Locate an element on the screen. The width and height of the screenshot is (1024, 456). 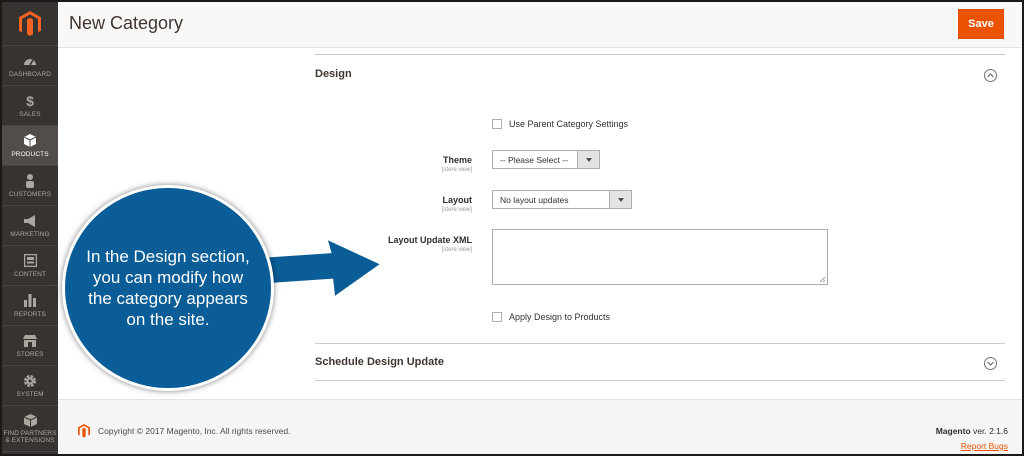
sidebar-item-marketing: MARKETING is located at coordinates (30, 226).